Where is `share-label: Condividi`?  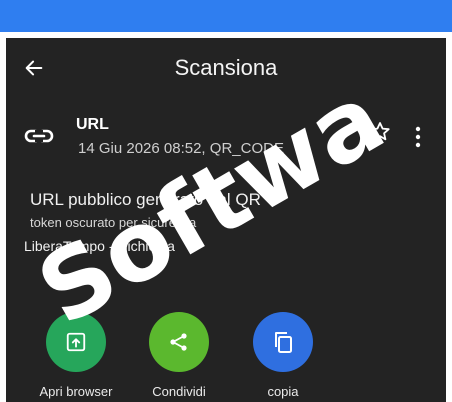
share-label: Condividi is located at coordinates (179, 391).